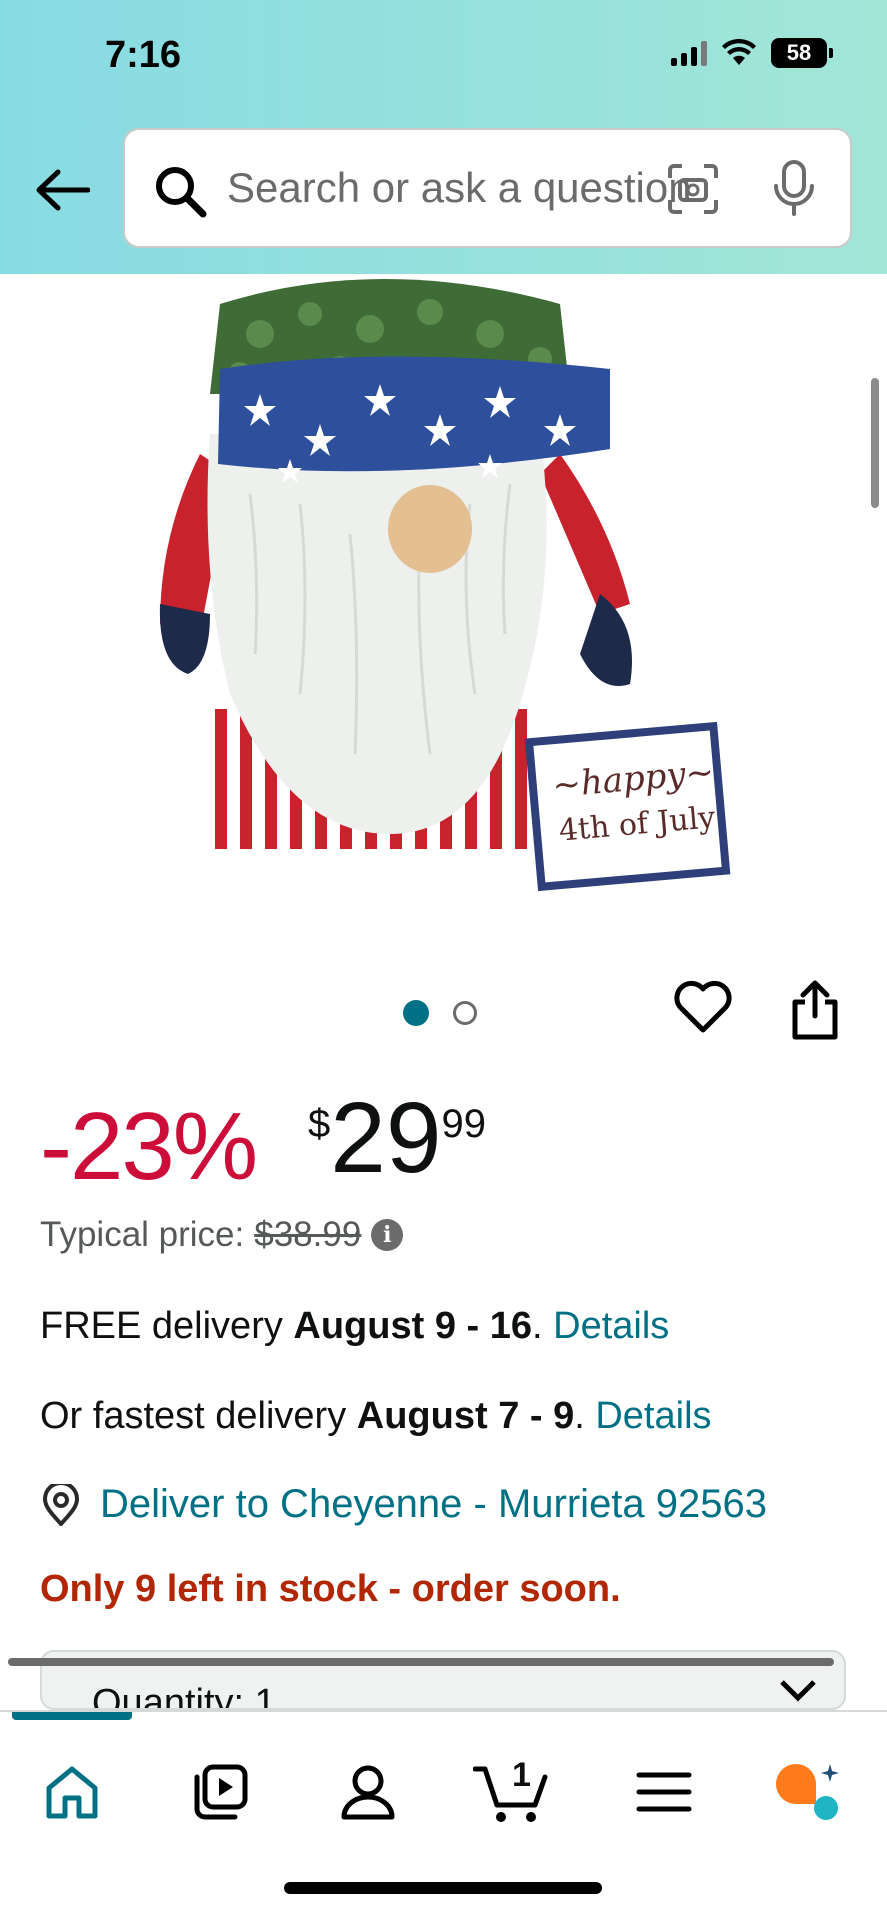 This screenshot has width=887, height=1920. I want to click on scroll-divider, so click(421, 1662).